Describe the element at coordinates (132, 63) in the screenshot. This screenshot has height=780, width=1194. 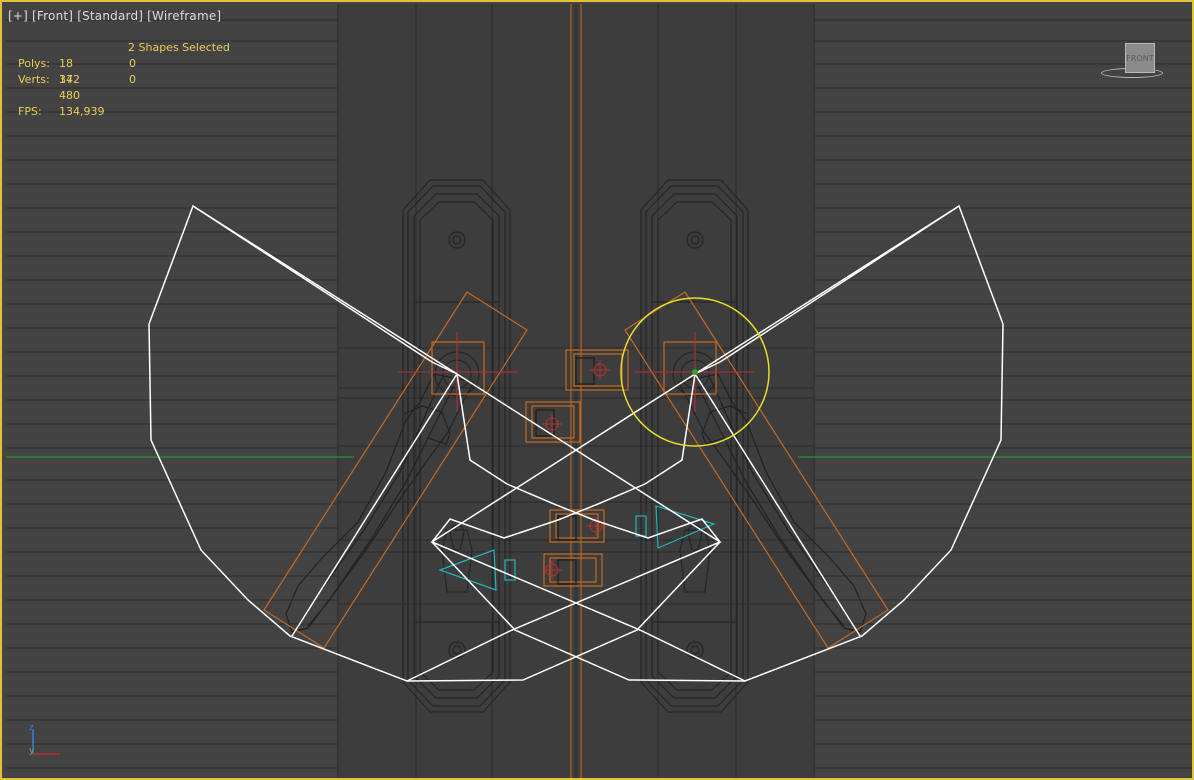
I see `polys-selected: 0` at that location.